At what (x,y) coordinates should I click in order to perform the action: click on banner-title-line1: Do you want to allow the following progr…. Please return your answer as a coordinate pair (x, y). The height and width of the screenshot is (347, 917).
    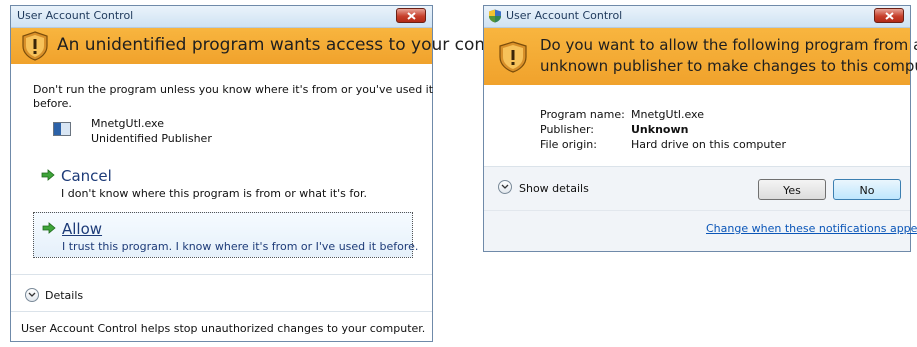
    Looking at the image, I should click on (728, 45).